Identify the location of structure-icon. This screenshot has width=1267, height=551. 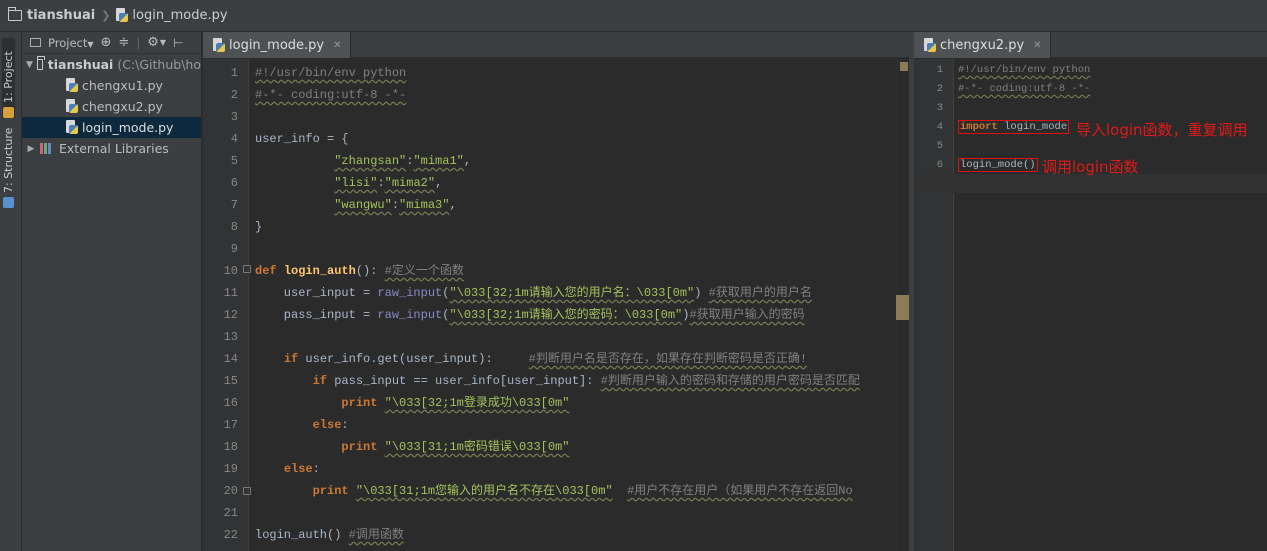
(8, 202).